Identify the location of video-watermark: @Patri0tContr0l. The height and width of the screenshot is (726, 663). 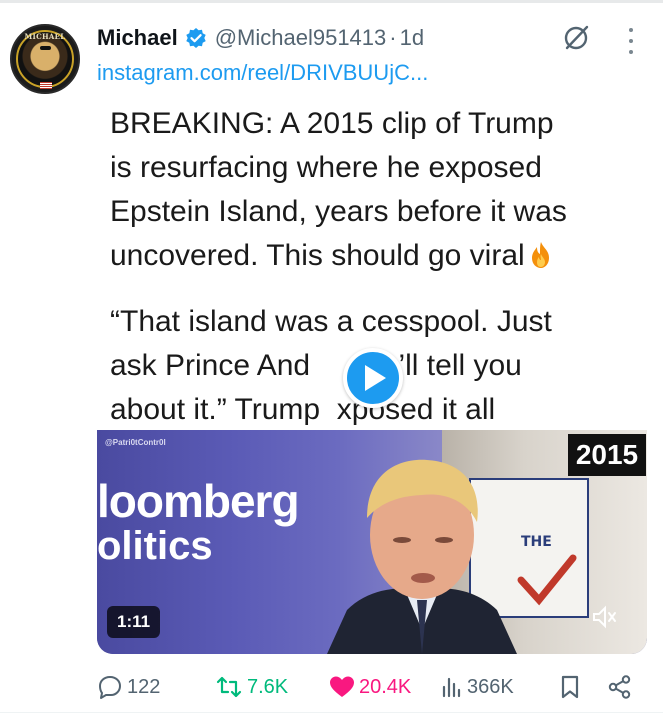
(135, 442).